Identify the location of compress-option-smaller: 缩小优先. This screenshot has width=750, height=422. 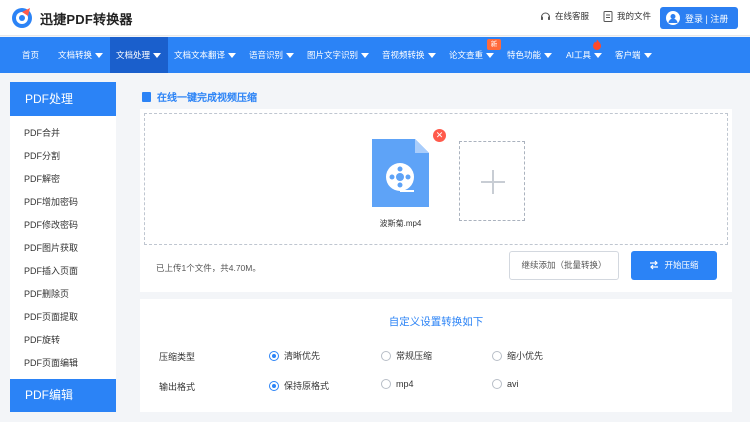
(517, 355).